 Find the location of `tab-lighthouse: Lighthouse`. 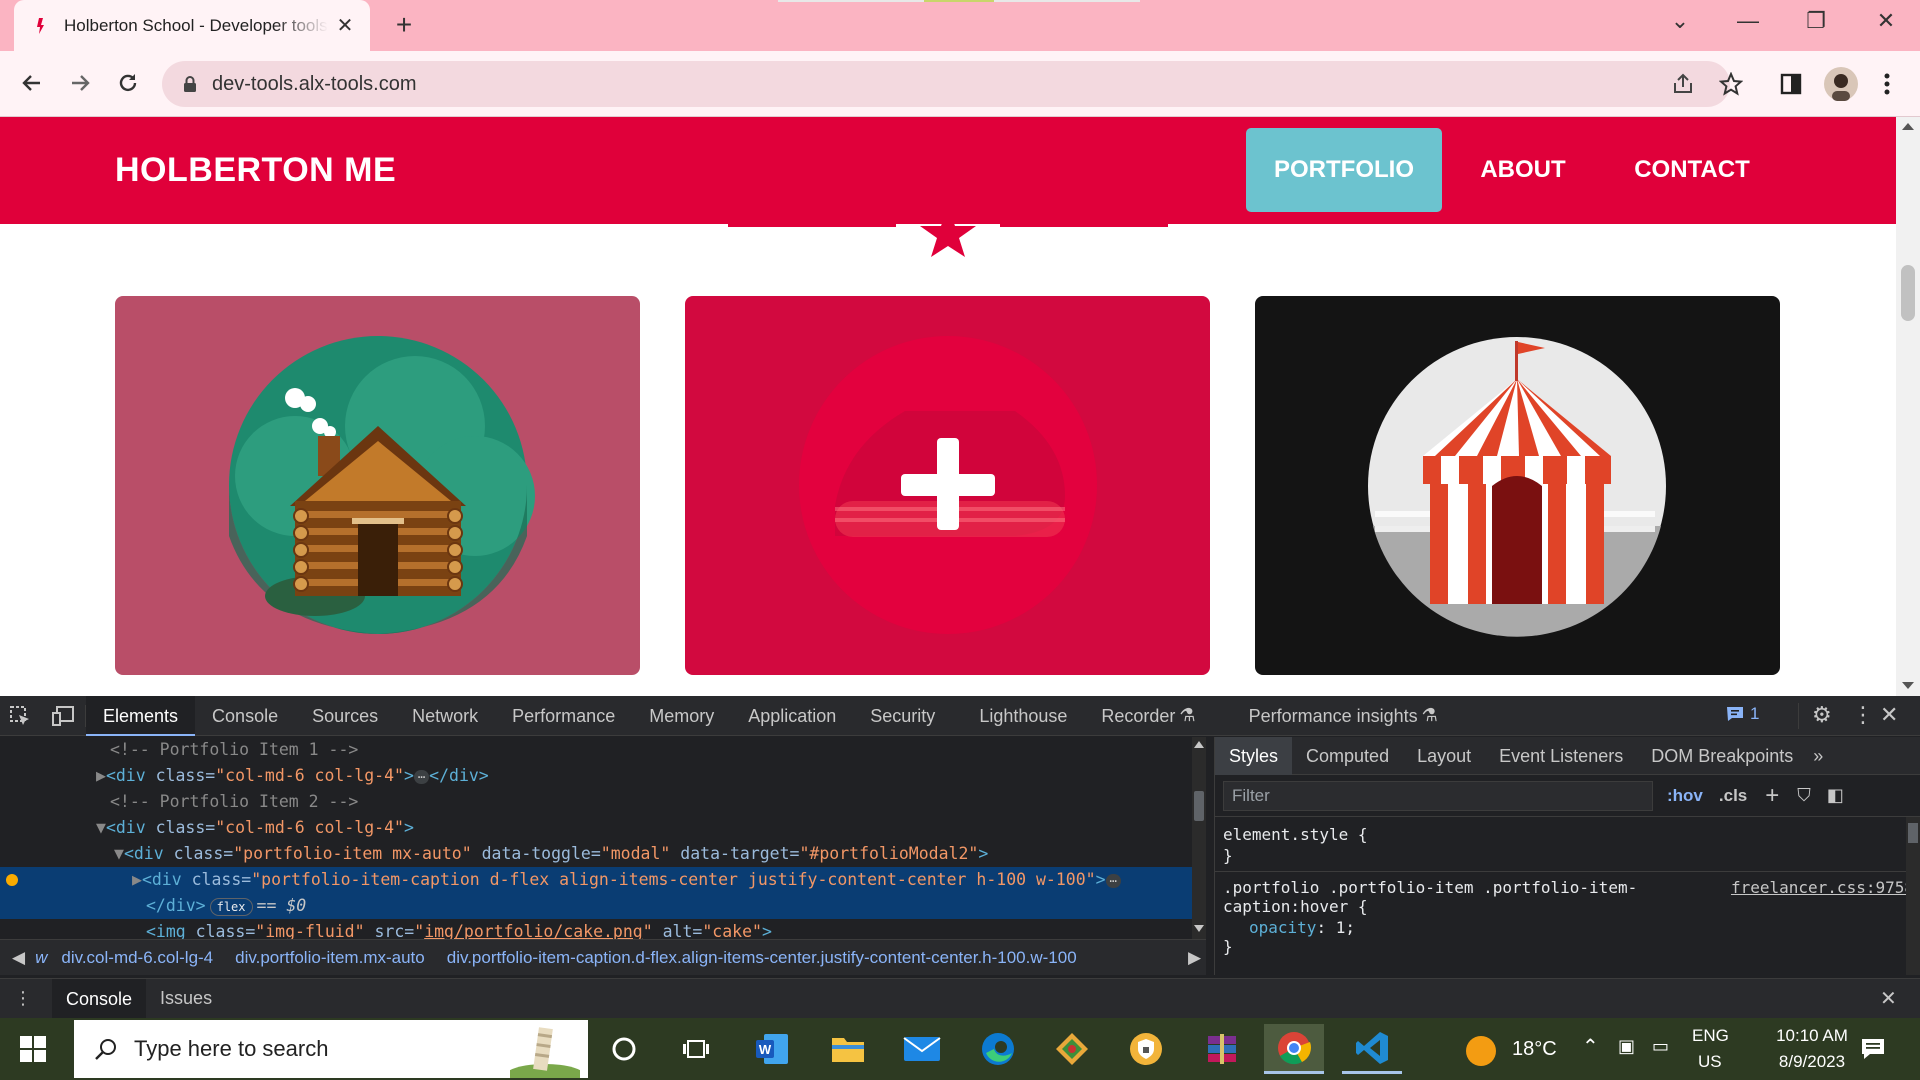

tab-lighthouse: Lighthouse is located at coordinates (1023, 716).